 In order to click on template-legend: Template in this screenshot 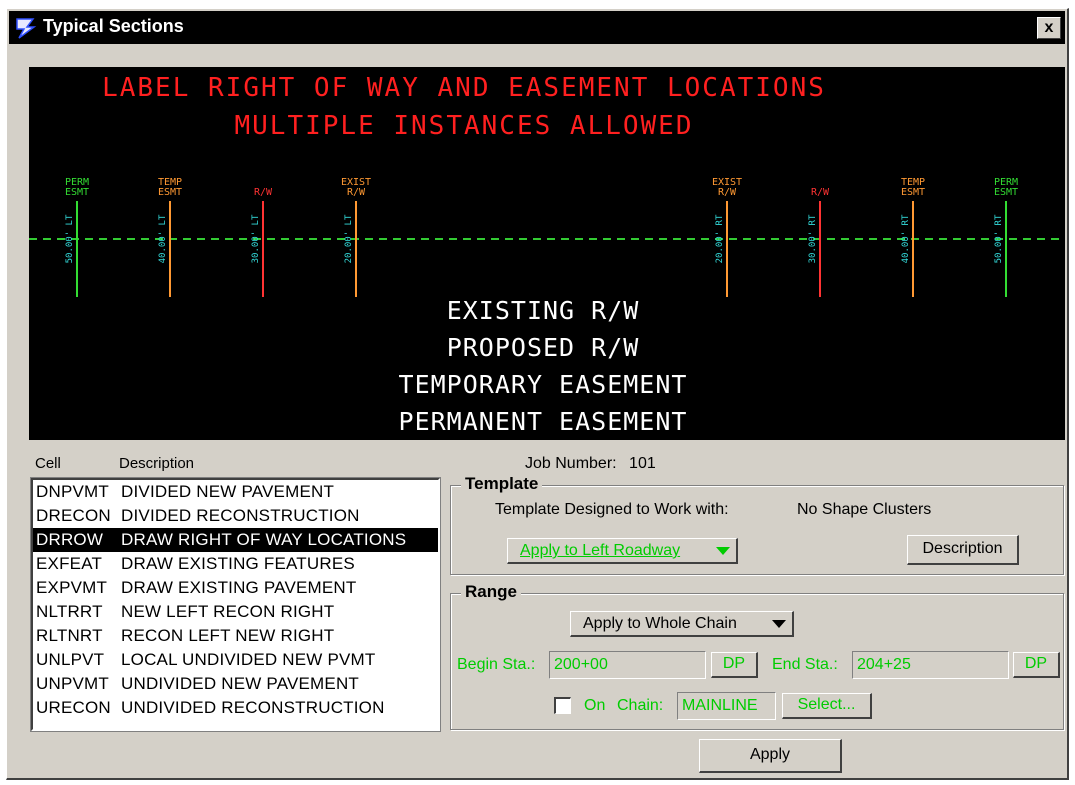, I will do `click(502, 484)`.